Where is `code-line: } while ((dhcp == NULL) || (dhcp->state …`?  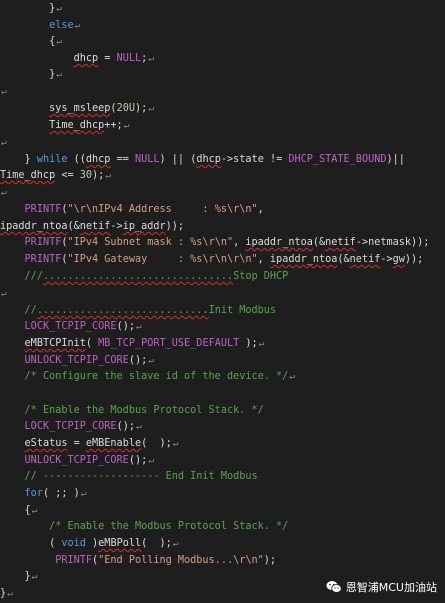 code-line: } while ((dhcp == NULL) || (dhcp->state … is located at coordinates (222, 159).